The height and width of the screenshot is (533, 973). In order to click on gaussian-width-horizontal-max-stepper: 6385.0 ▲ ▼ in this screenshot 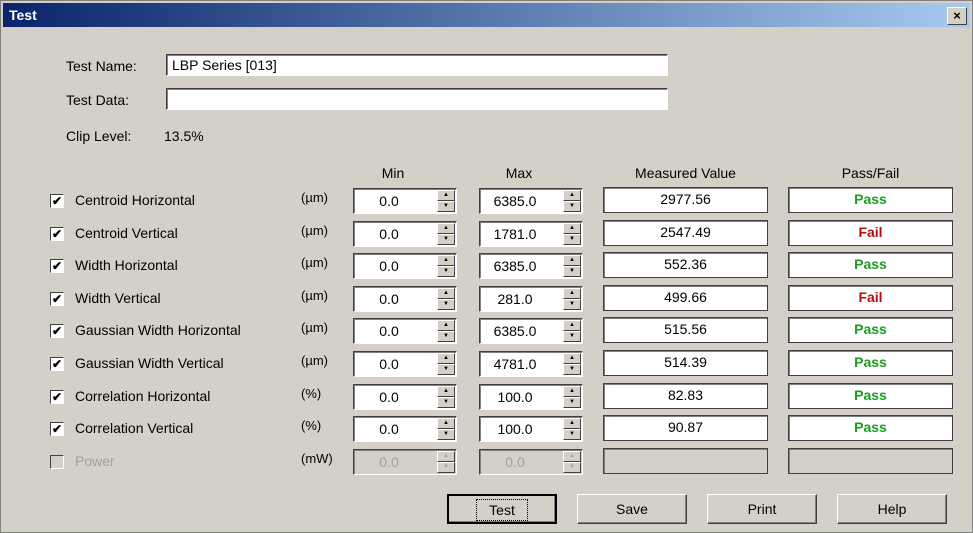, I will do `click(531, 331)`.